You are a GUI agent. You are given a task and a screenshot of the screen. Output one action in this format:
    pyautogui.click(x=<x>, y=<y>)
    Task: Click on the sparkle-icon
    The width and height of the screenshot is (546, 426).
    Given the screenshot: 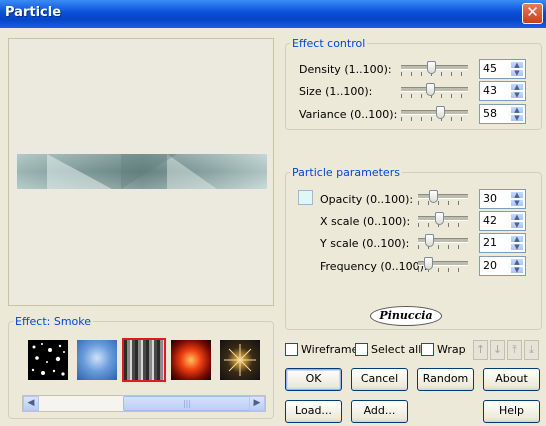 What is the action you would take?
    pyautogui.click(x=240, y=360)
    